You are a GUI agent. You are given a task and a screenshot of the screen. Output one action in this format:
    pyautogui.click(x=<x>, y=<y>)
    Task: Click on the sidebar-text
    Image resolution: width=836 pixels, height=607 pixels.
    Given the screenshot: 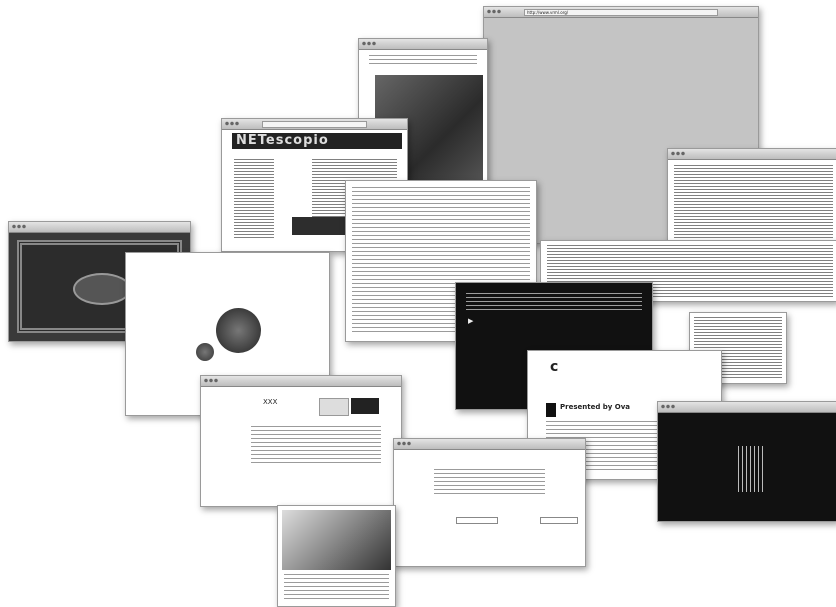 What is the action you would take?
    pyautogui.click(x=254, y=199)
    